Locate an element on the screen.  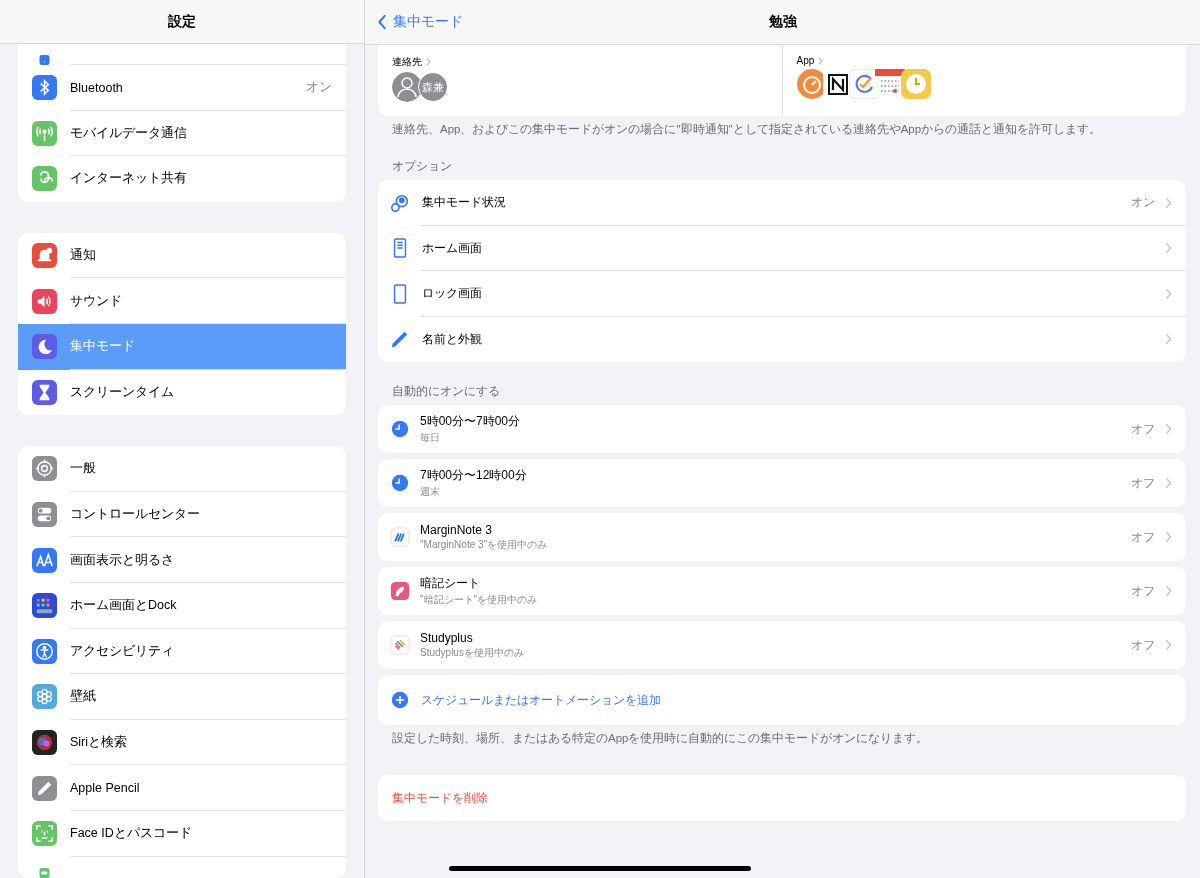
link-icon is located at coordinates (44, 179).